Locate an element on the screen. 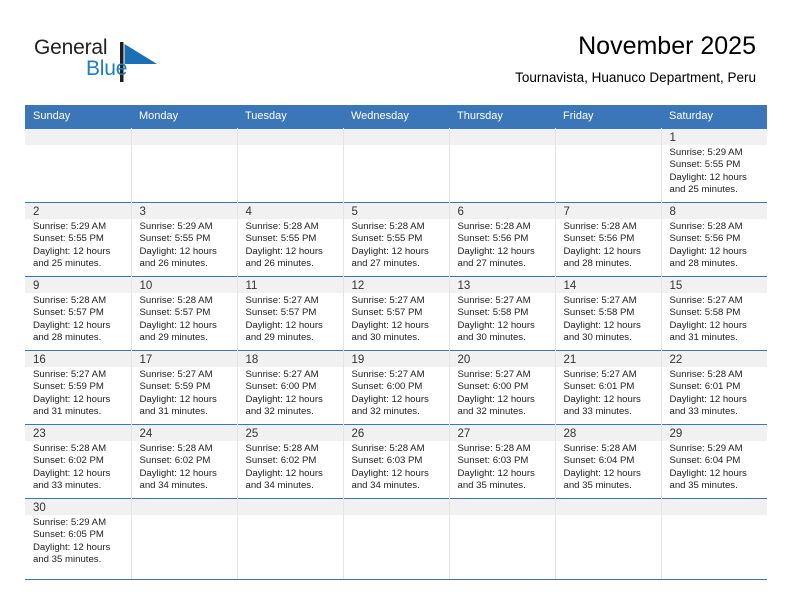  daylight-duration-line2: and 27 minutes. is located at coordinates (385, 263).